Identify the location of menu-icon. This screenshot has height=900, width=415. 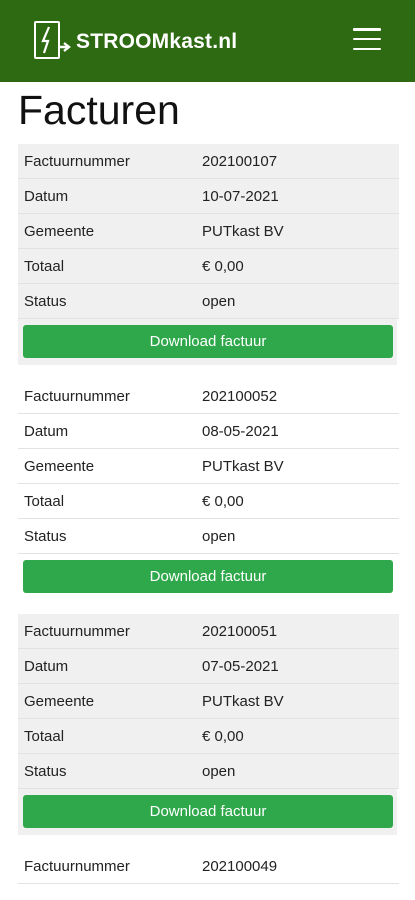
(367, 39).